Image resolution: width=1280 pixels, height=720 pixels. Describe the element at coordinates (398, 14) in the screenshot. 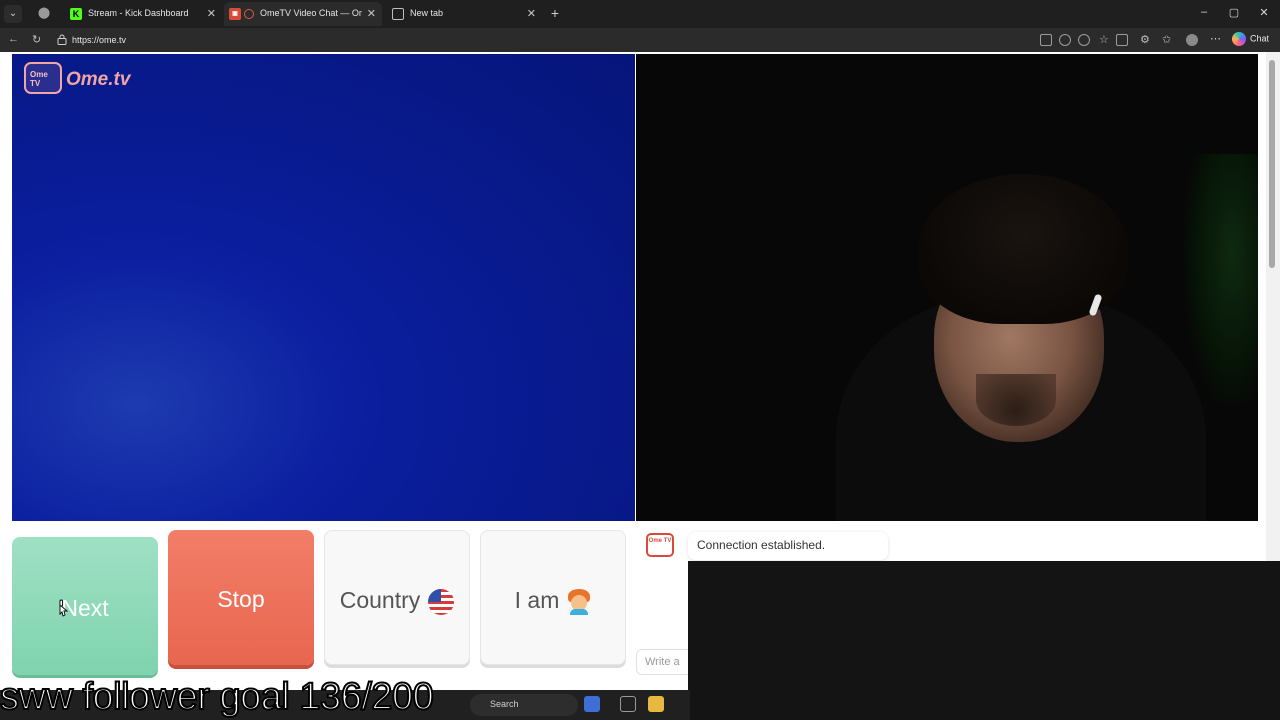

I see `new-tab-favicon-icon` at that location.